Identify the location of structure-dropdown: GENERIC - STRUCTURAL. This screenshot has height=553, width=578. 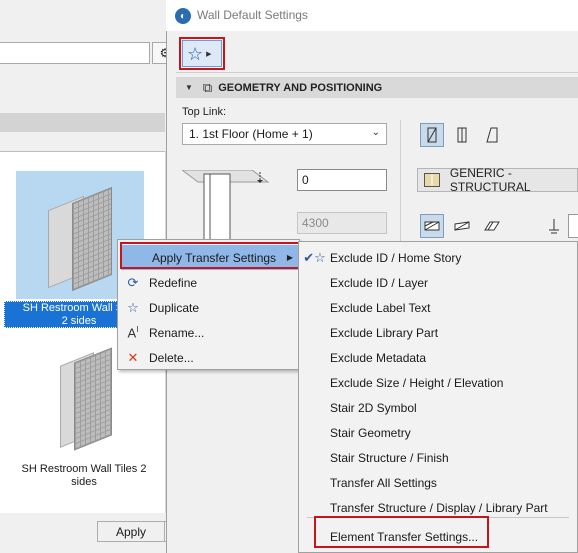
(497, 180).